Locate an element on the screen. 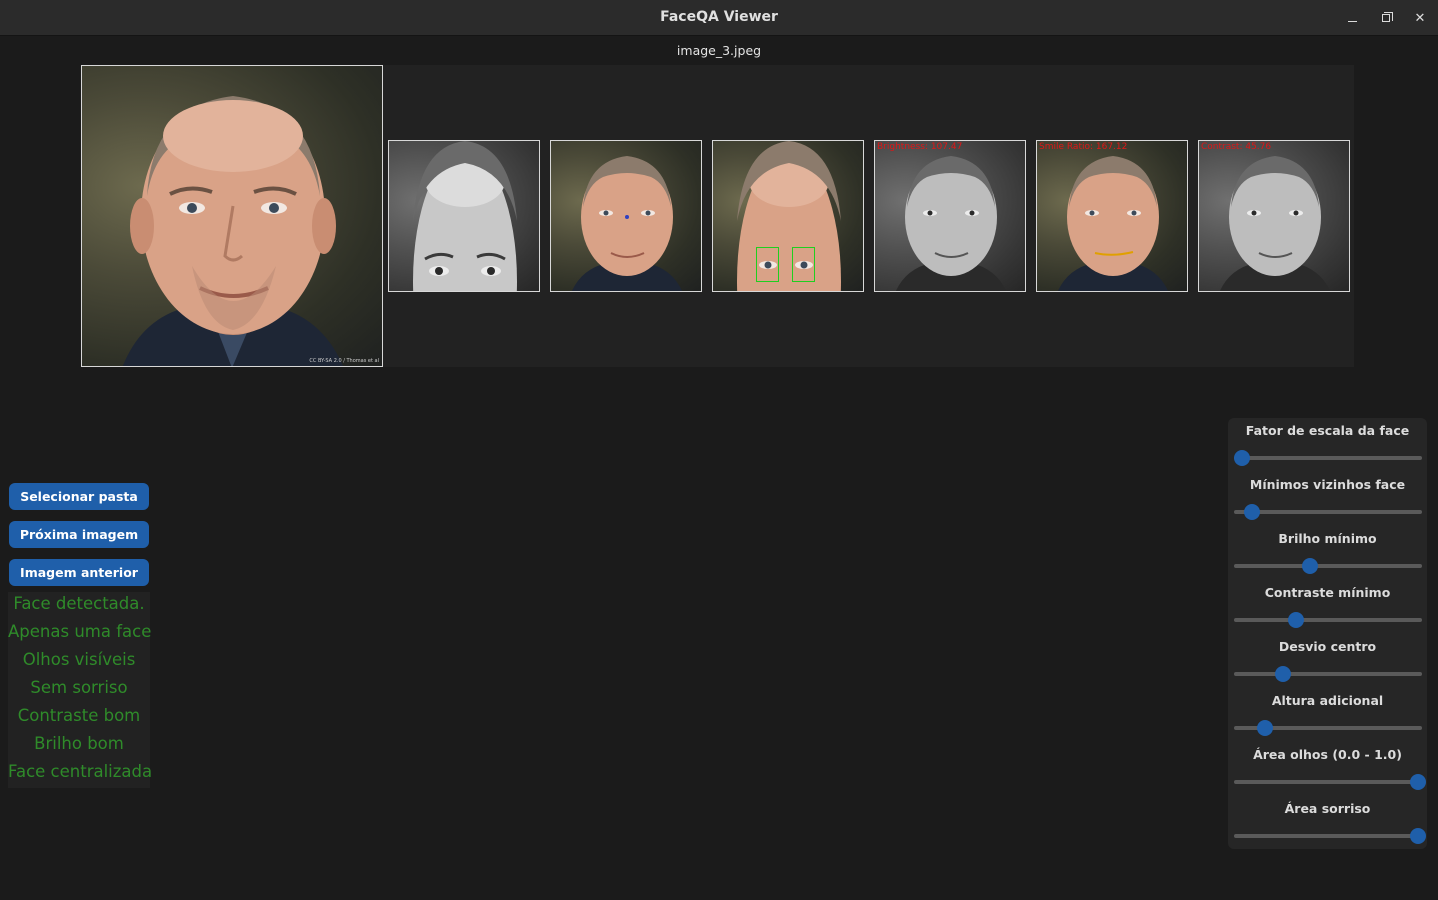  slider-extra-height: Altura adicional is located at coordinates (1327, 715).